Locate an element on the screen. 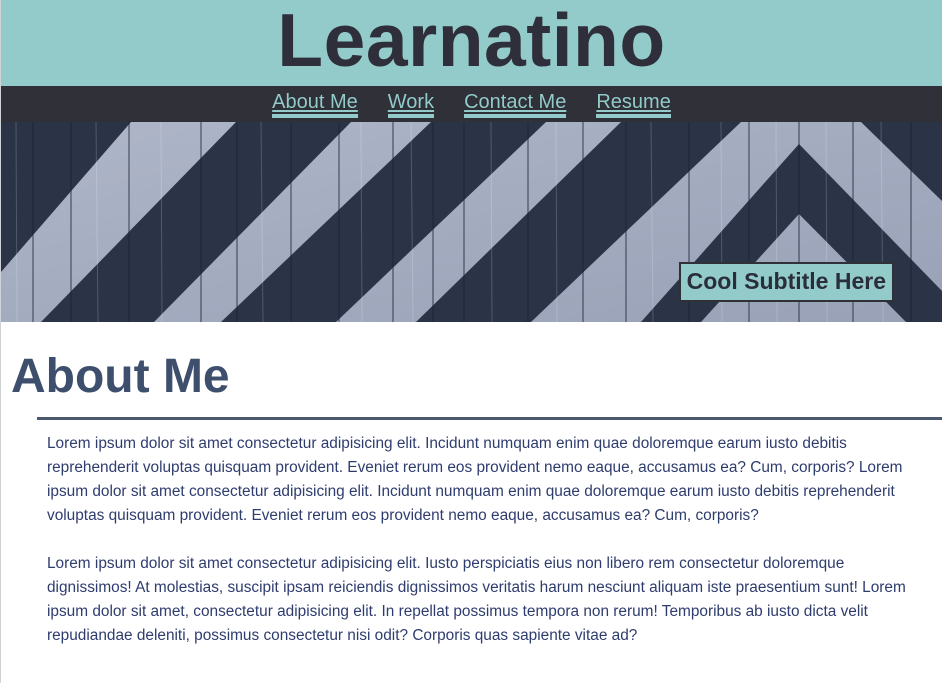 Image resolution: width=942 pixels, height=683 pixels. site-title: Learnatino is located at coordinates (471, 41).